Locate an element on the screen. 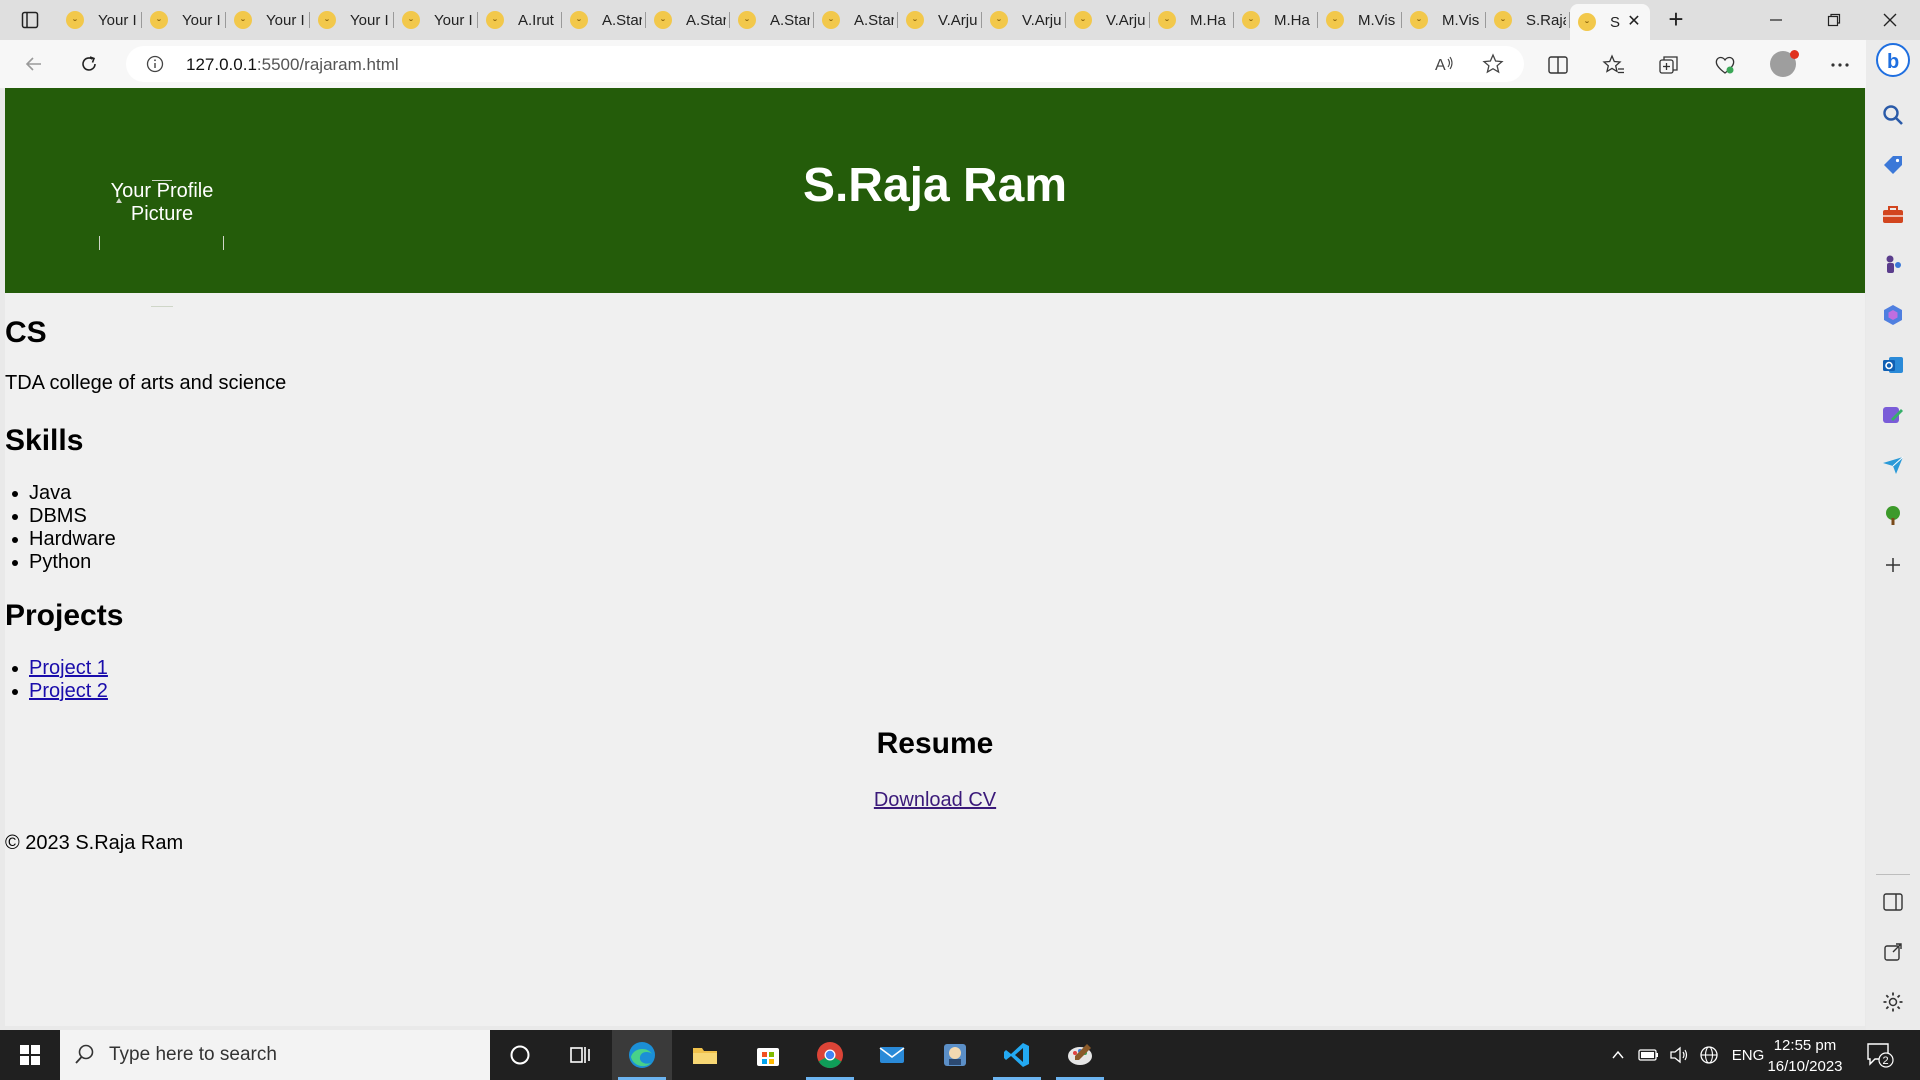  hide-sidebar-icon is located at coordinates (1893, 902).